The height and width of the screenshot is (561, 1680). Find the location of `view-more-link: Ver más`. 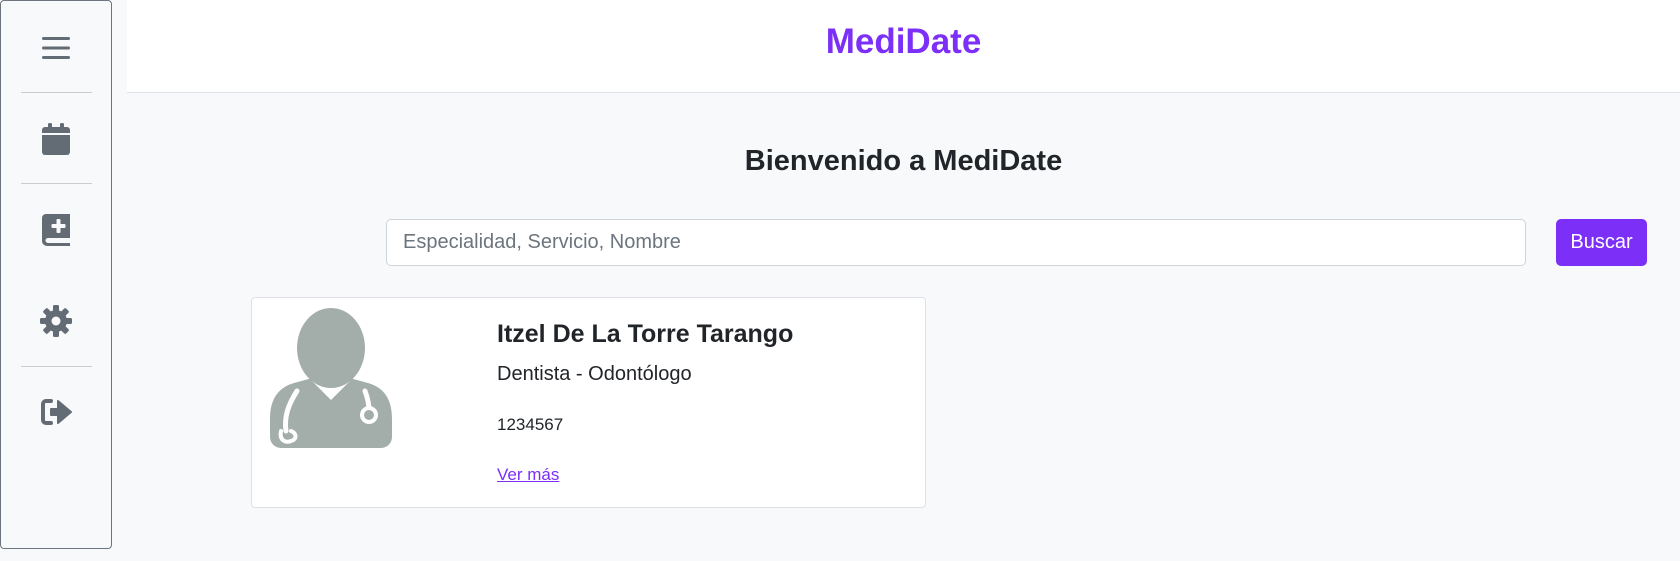

view-more-link: Ver más is located at coordinates (528, 475).